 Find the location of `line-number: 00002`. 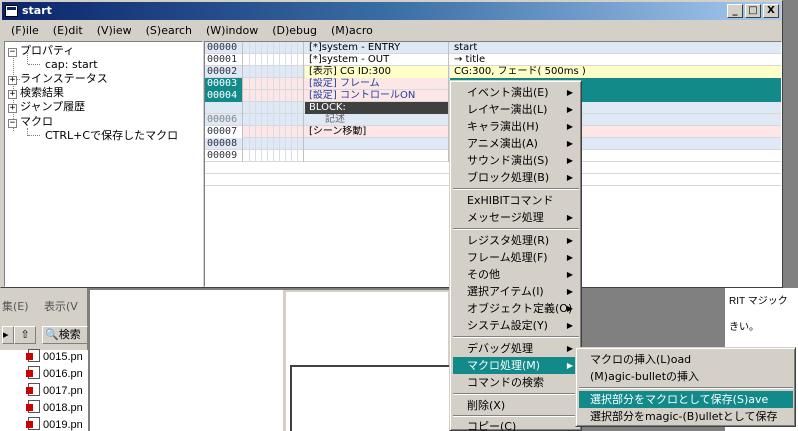

line-number: 00002 is located at coordinates (224, 72).